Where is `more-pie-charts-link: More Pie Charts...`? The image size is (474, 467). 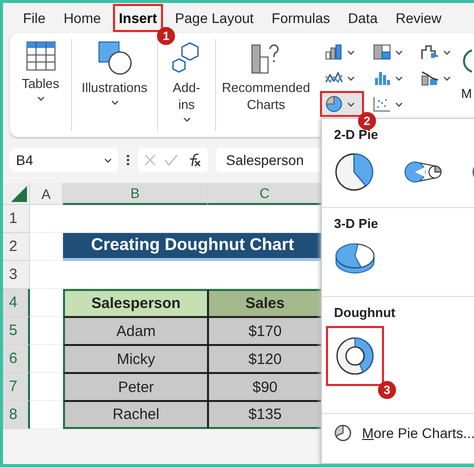 more-pie-charts-link: More Pie Charts... is located at coordinates (418, 433).